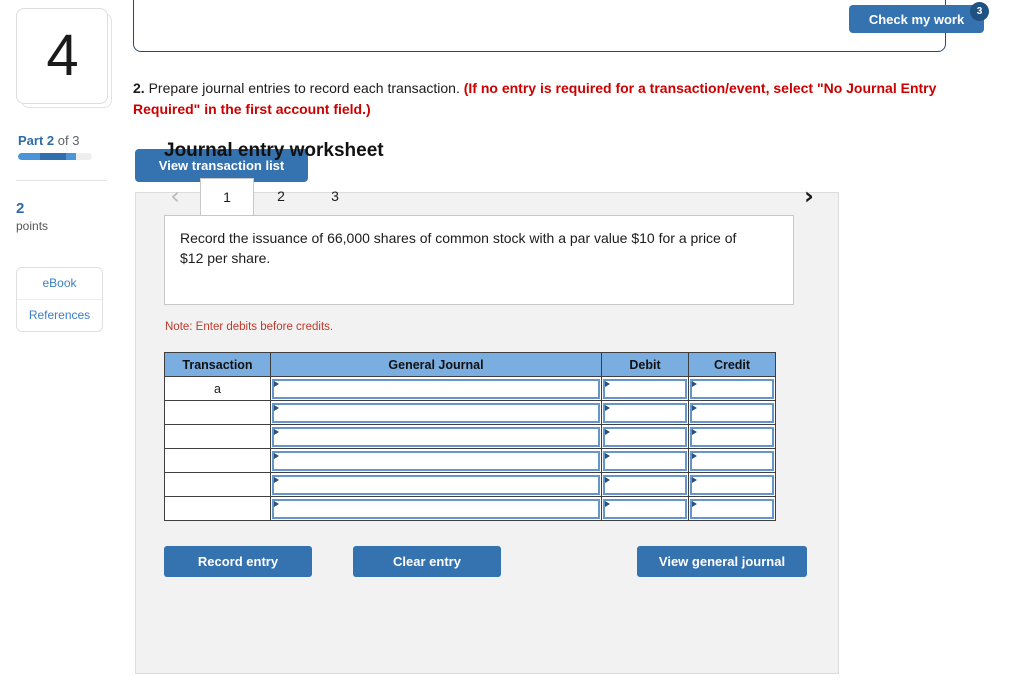 This screenshot has height=689, width=1024. What do you see at coordinates (68, 140) in the screenshot?
I see `part-total: of 3` at bounding box center [68, 140].